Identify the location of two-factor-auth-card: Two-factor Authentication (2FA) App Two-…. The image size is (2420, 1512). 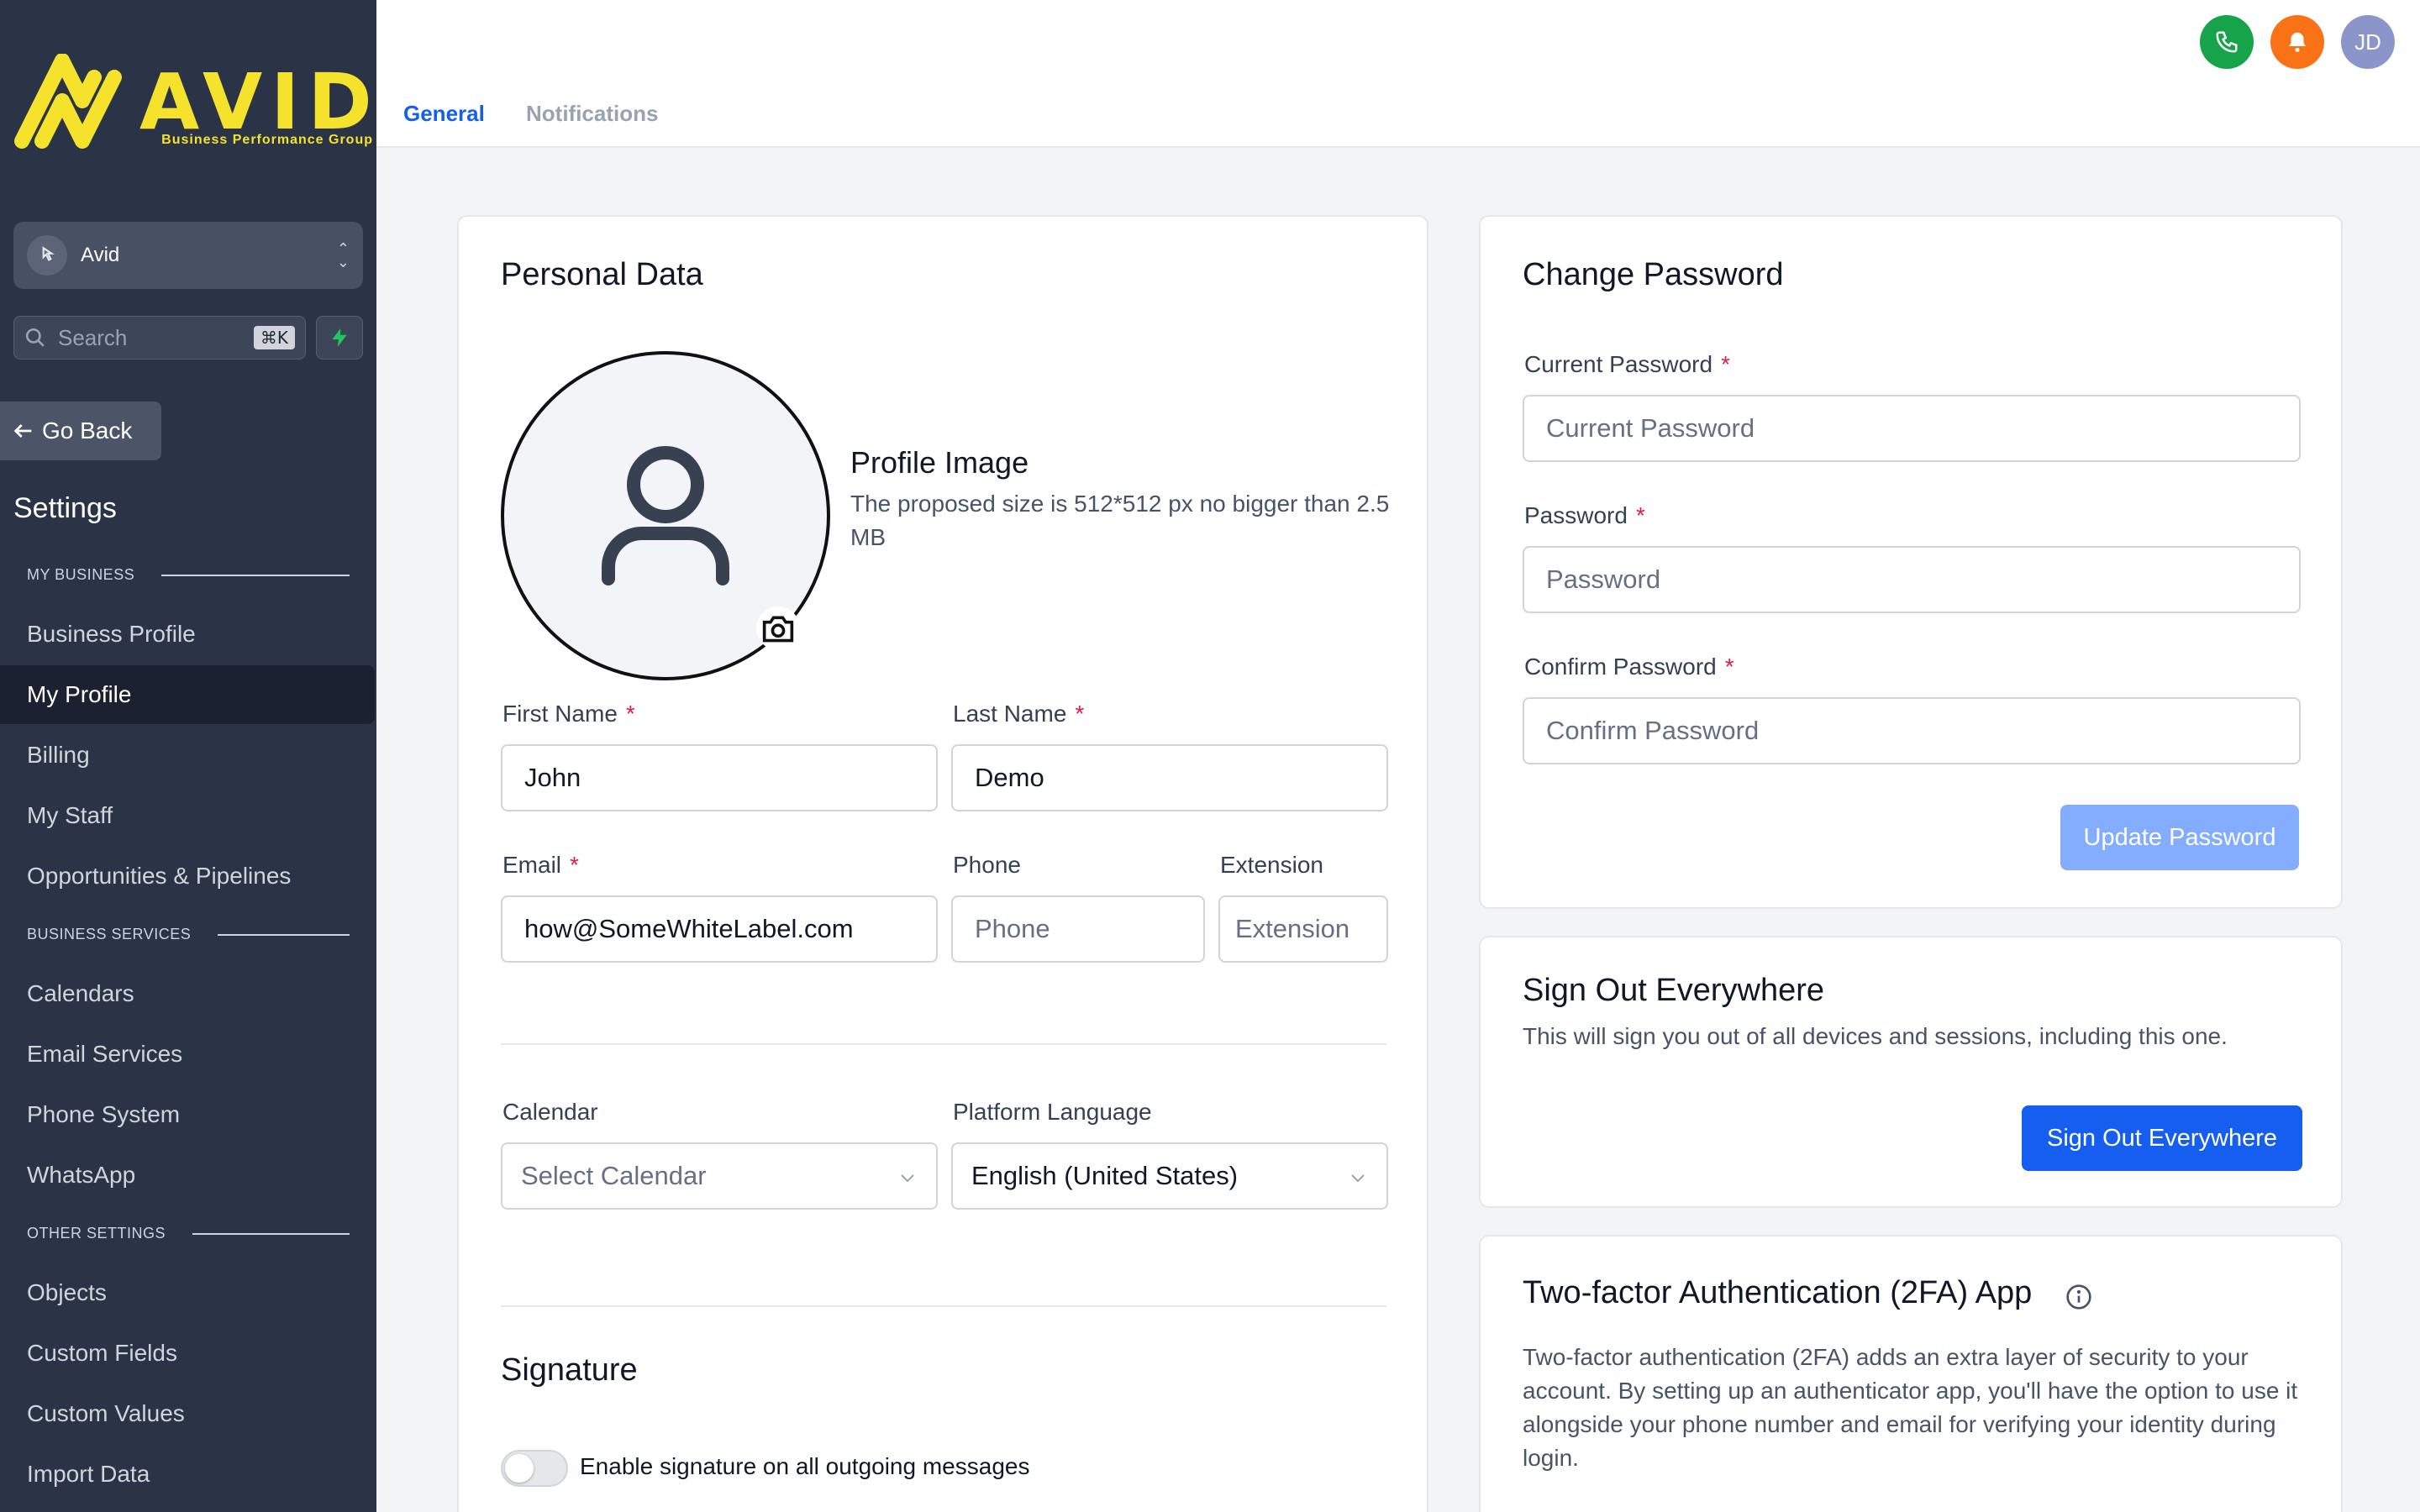
(1911, 1373).